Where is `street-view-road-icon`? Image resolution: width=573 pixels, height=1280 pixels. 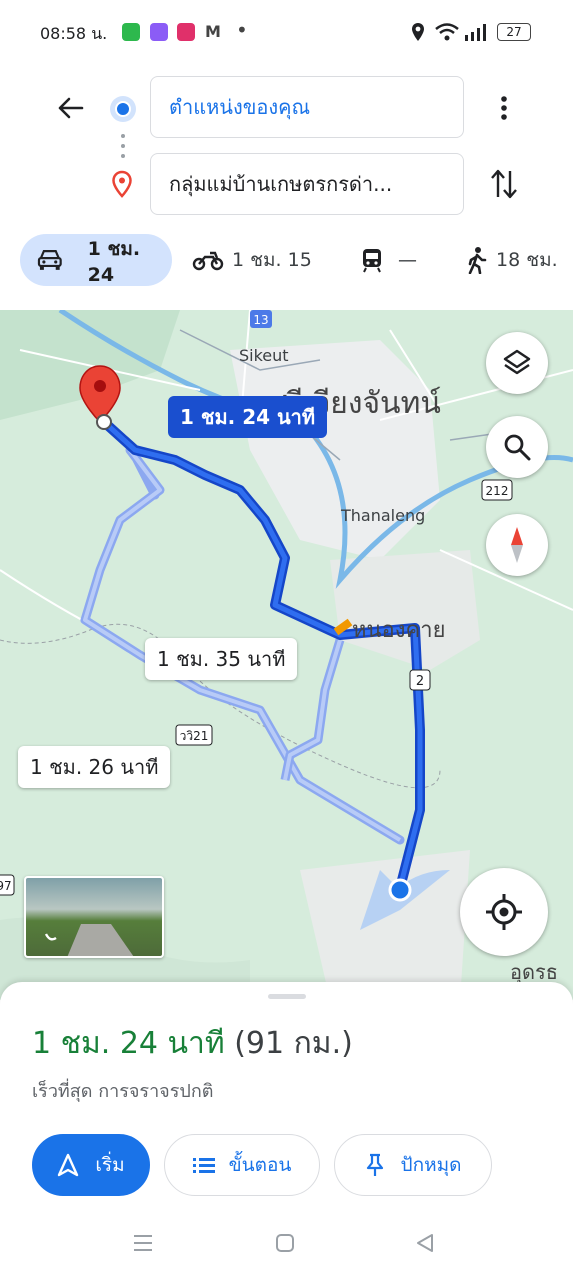 street-view-road-icon is located at coordinates (89, 940).